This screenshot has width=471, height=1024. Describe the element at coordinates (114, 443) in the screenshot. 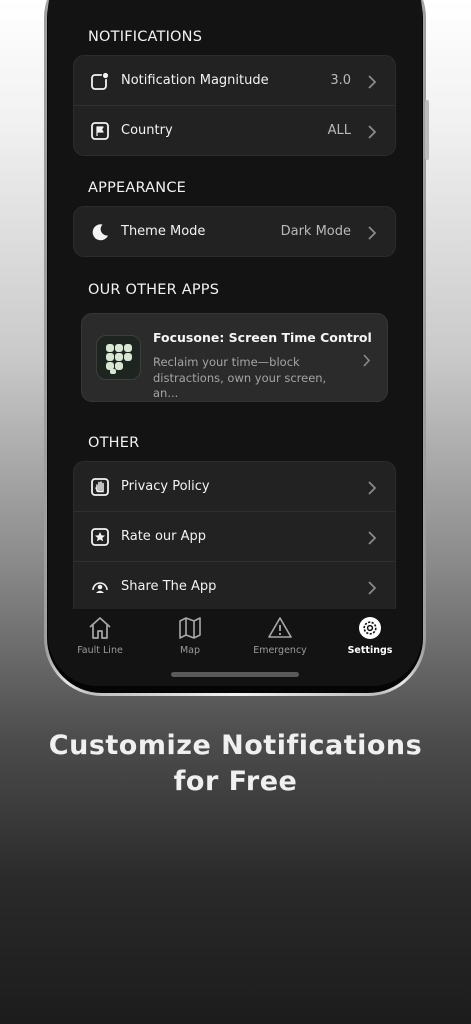

I see `section-title-other: OTHER` at that location.